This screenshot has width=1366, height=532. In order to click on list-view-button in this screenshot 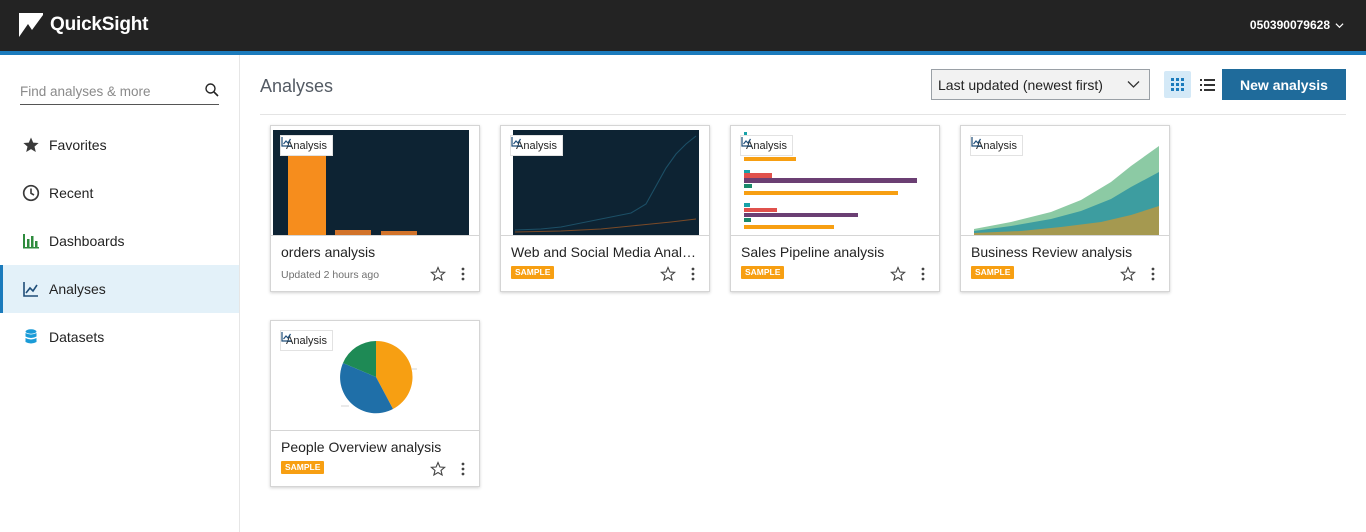, I will do `click(1207, 84)`.